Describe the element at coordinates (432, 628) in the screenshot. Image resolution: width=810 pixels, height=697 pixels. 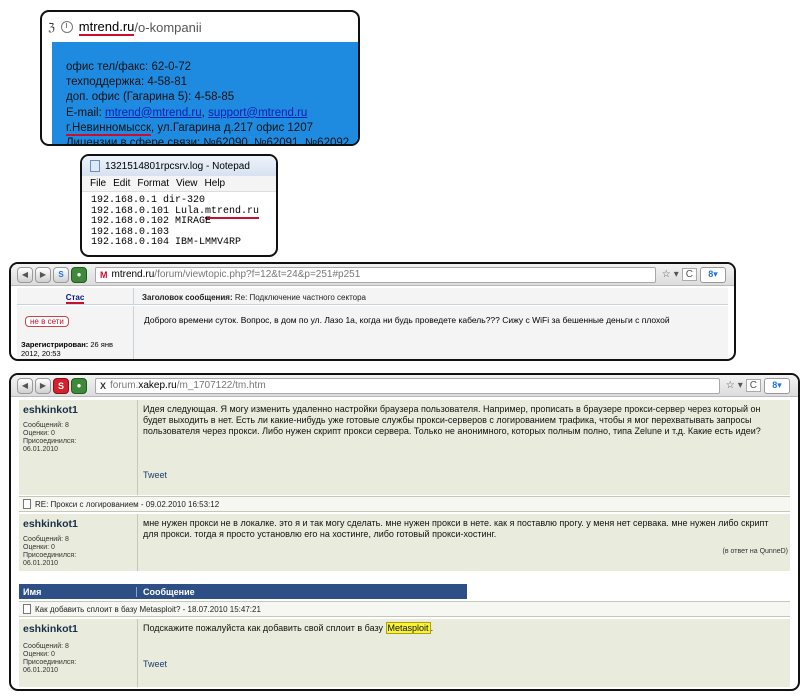
I see `post-text-end: .` at that location.